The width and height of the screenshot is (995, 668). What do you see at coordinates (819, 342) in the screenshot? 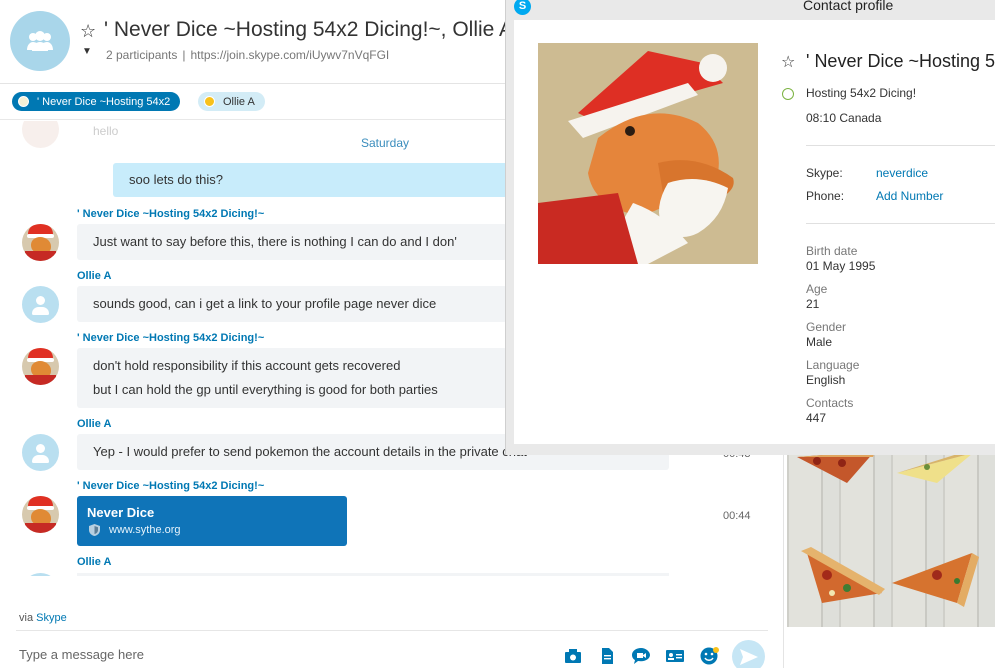
I see `gender-value: Male` at bounding box center [819, 342].